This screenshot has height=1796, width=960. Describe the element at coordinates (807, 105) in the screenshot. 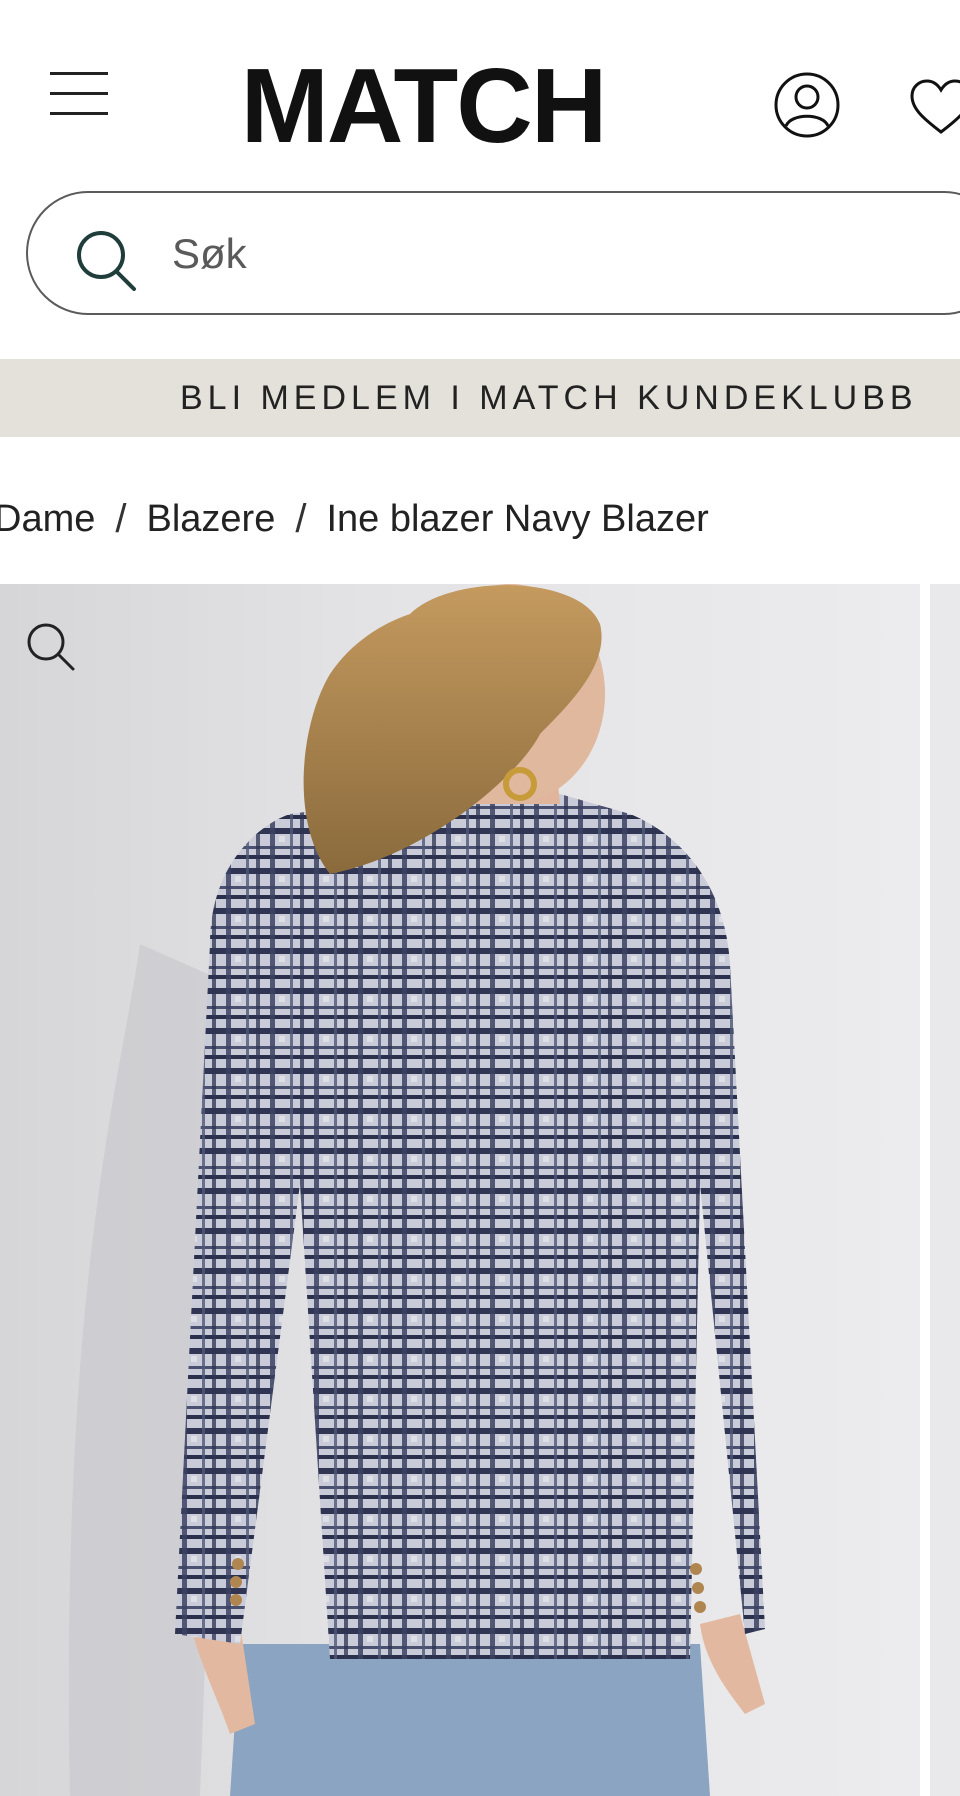

I see `account-icon` at that location.